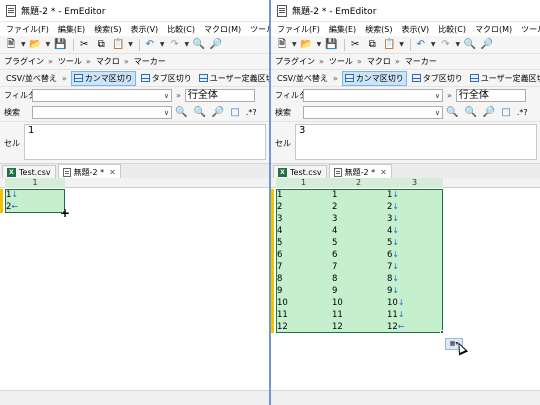  What do you see at coordinates (35, 195) in the screenshot?
I see `table-cell: 1↓` at bounding box center [35, 195].